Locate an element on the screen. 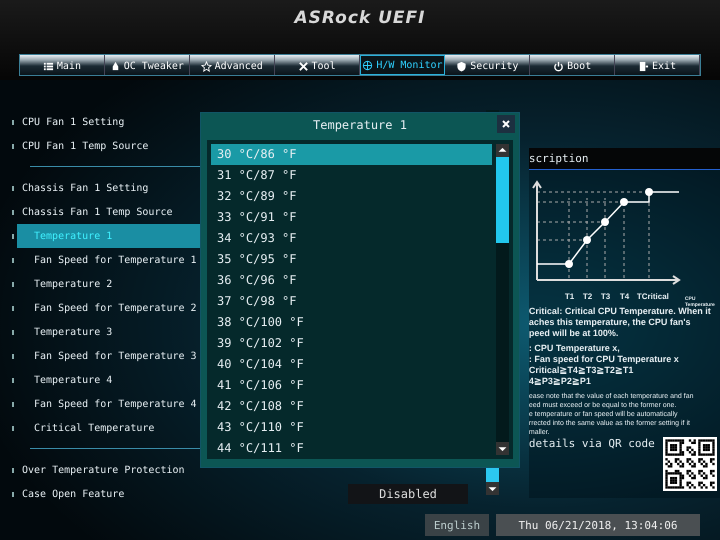 This screenshot has width=720, height=540. axis-label: TCritical is located at coordinates (652, 296).